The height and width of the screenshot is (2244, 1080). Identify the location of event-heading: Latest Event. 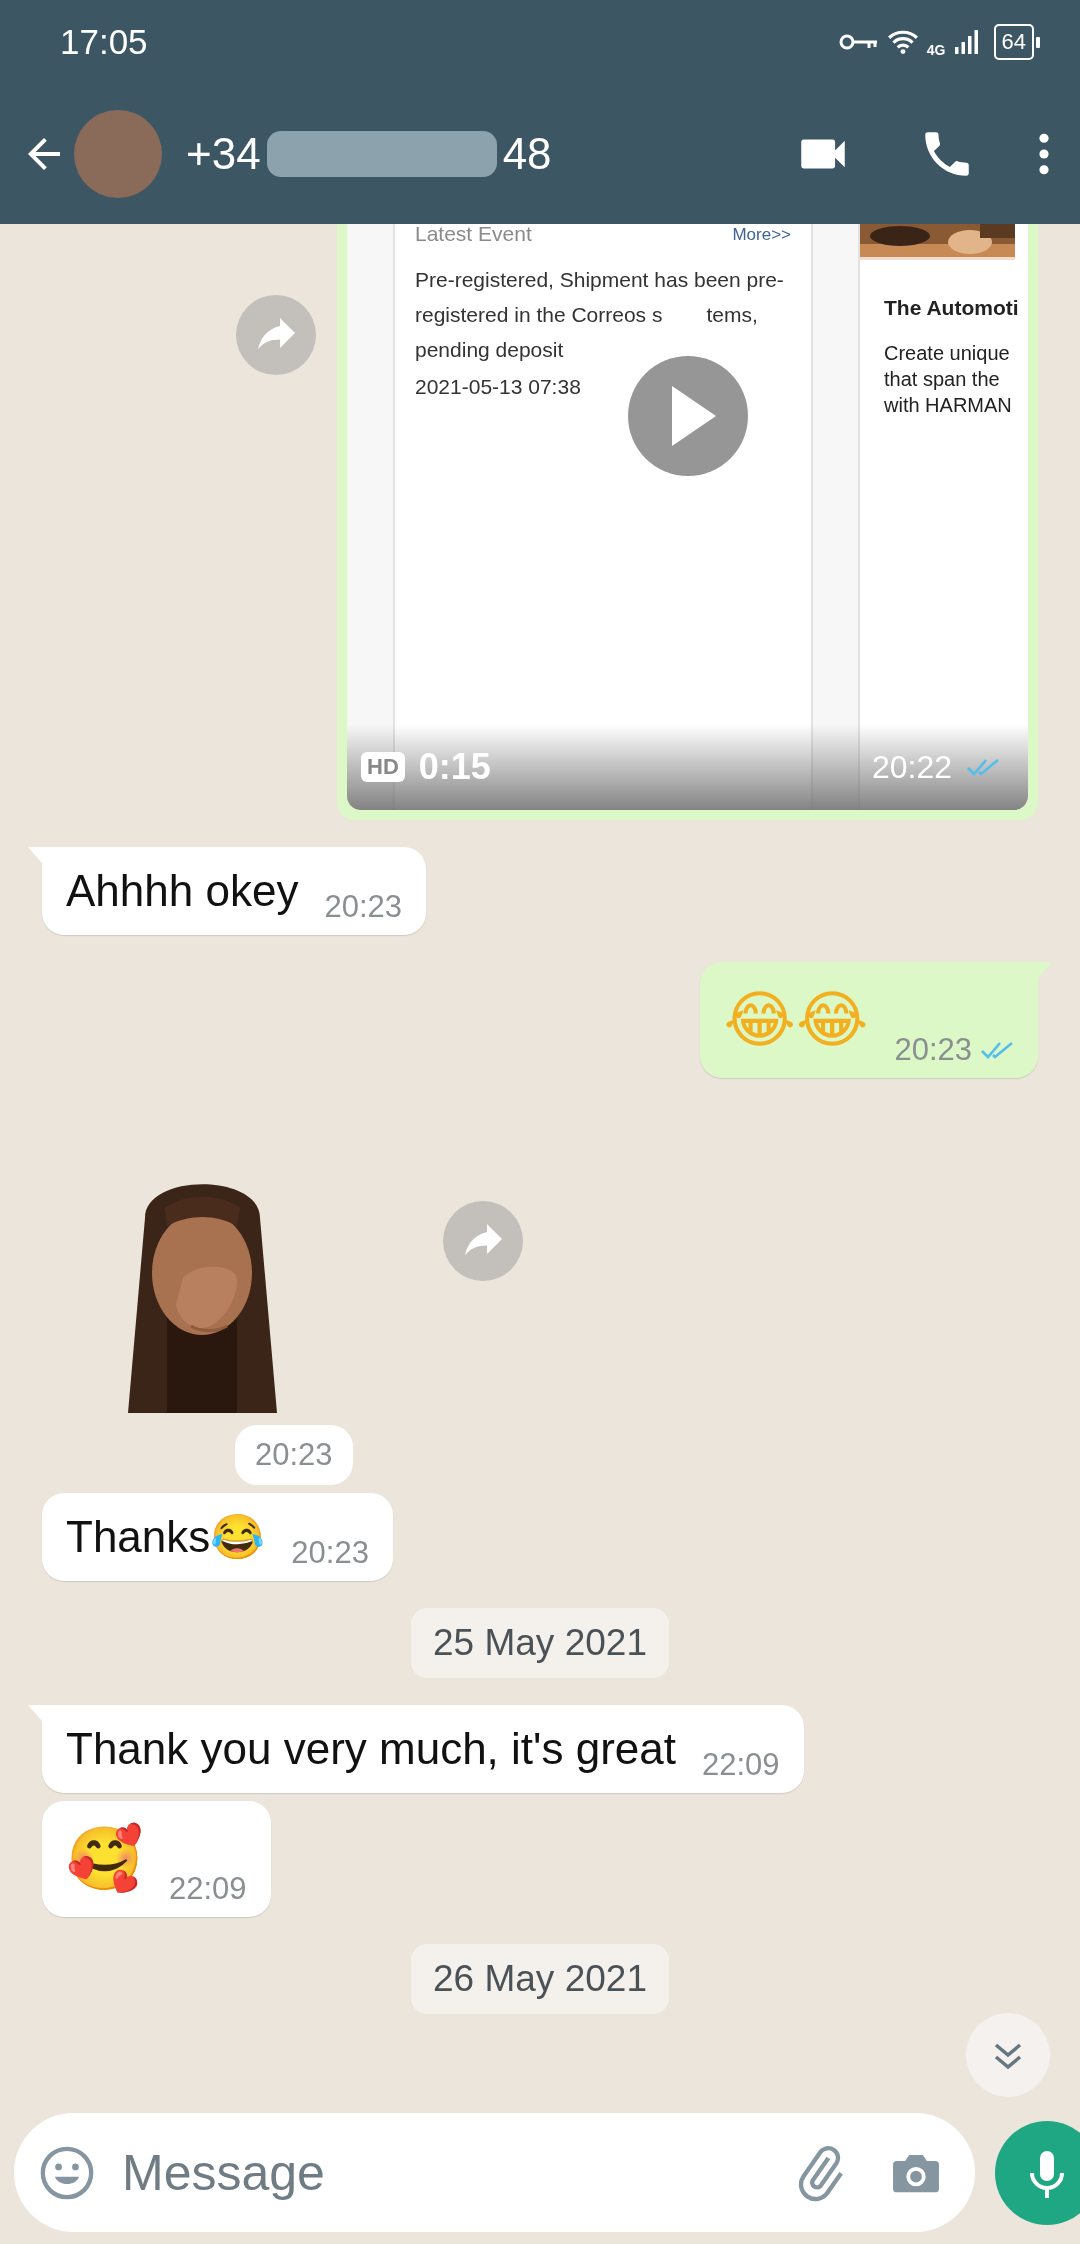
(473, 235).